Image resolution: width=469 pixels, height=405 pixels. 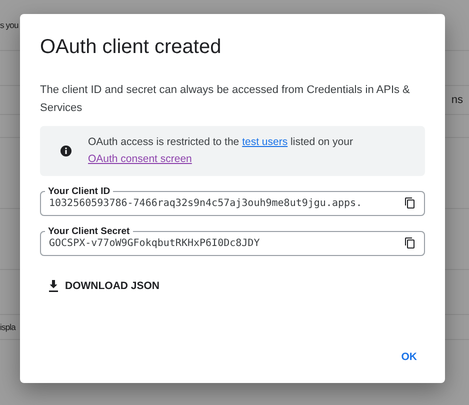 What do you see at coordinates (53, 286) in the screenshot?
I see `download-icon` at bounding box center [53, 286].